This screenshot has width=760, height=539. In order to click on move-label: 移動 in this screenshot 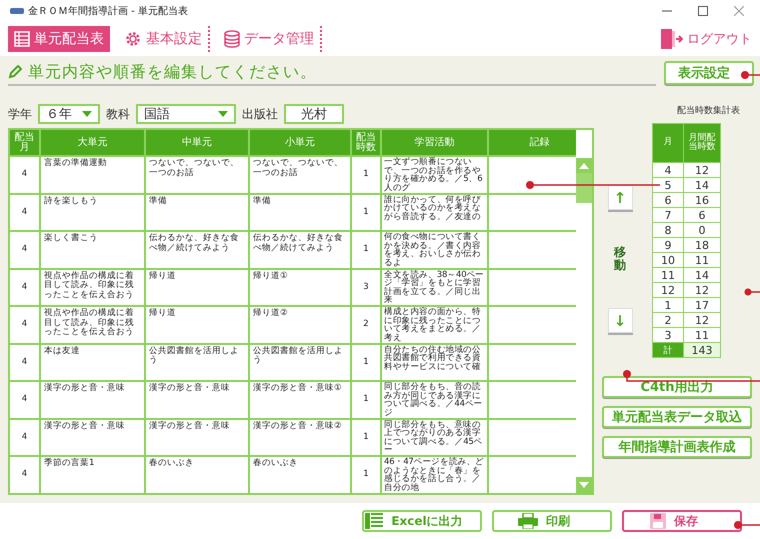, I will do `click(620, 259)`.